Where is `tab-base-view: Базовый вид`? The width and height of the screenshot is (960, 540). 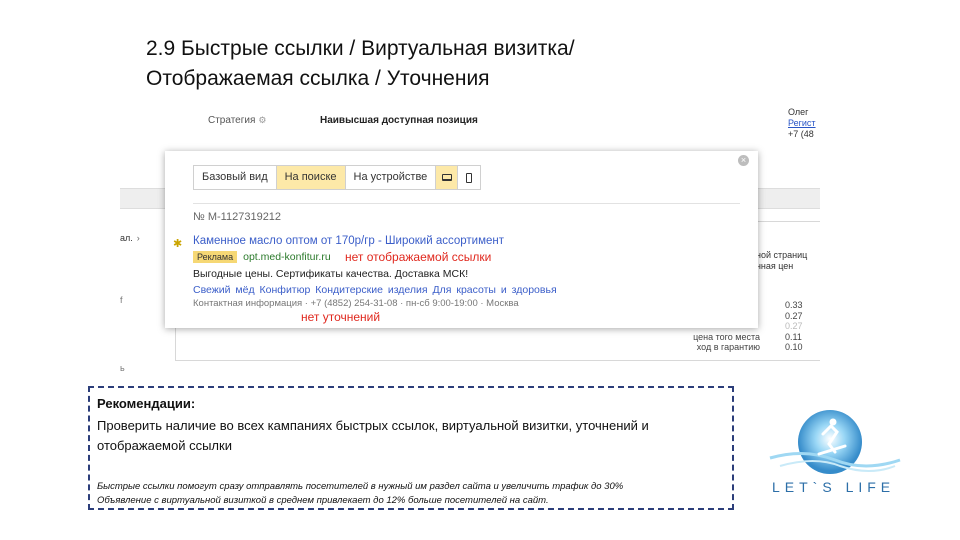
tab-base-view: Базовый вид is located at coordinates (235, 177).